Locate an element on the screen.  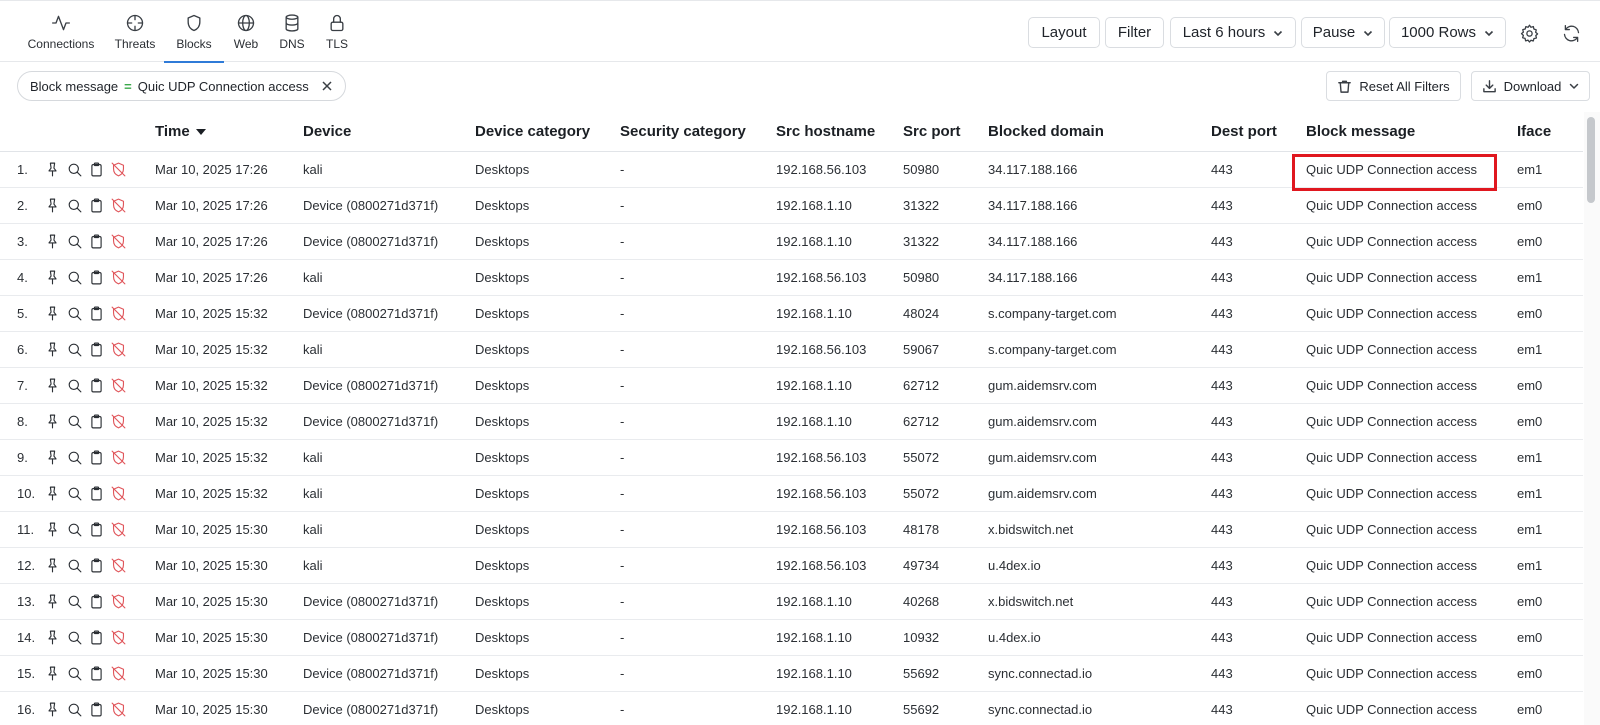
close-icon is located at coordinates (327, 86).